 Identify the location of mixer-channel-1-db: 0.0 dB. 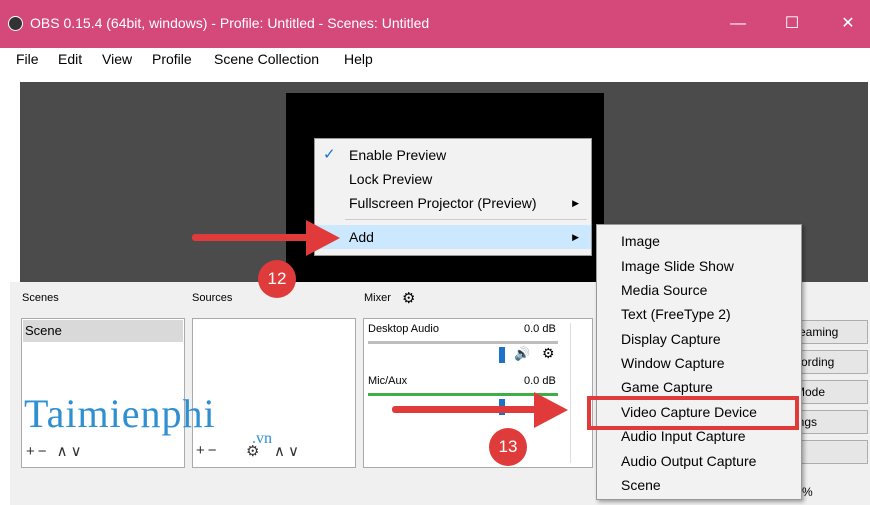
(540, 329).